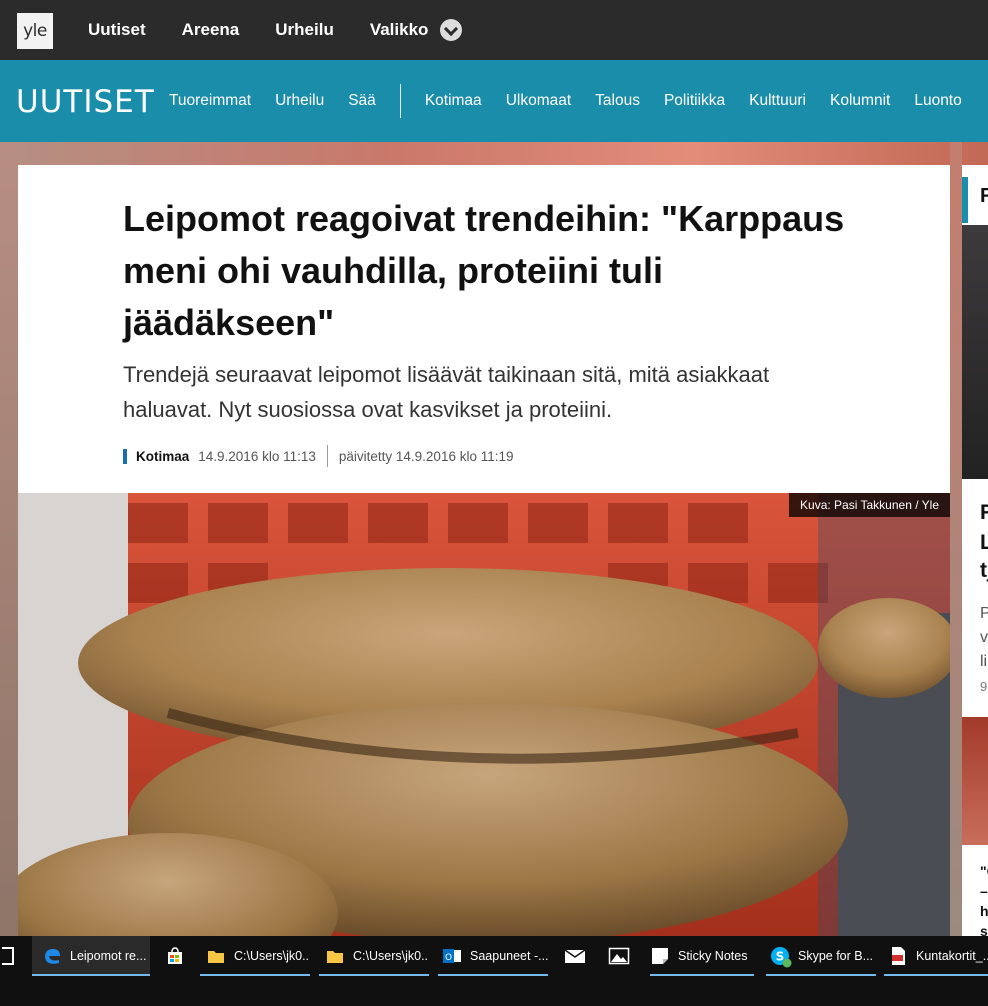 The height and width of the screenshot is (1006, 988). Describe the element at coordinates (869, 505) in the screenshot. I see `photo-credit: Kuva: Pasi Takkunen / Yle` at that location.